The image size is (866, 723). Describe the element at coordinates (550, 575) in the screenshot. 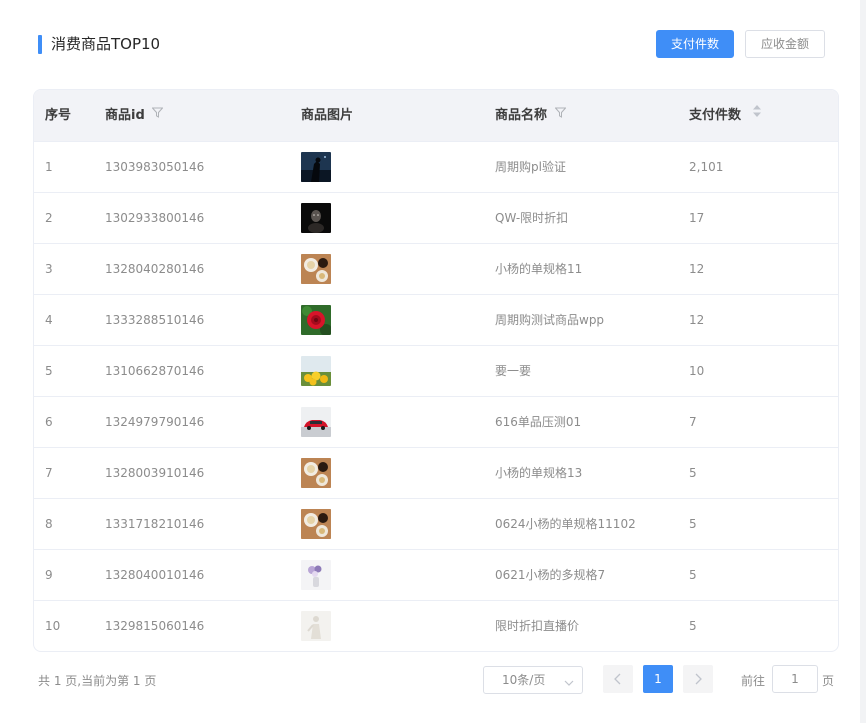

I see `cell-product-name: 0621小杨的多规格7` at that location.